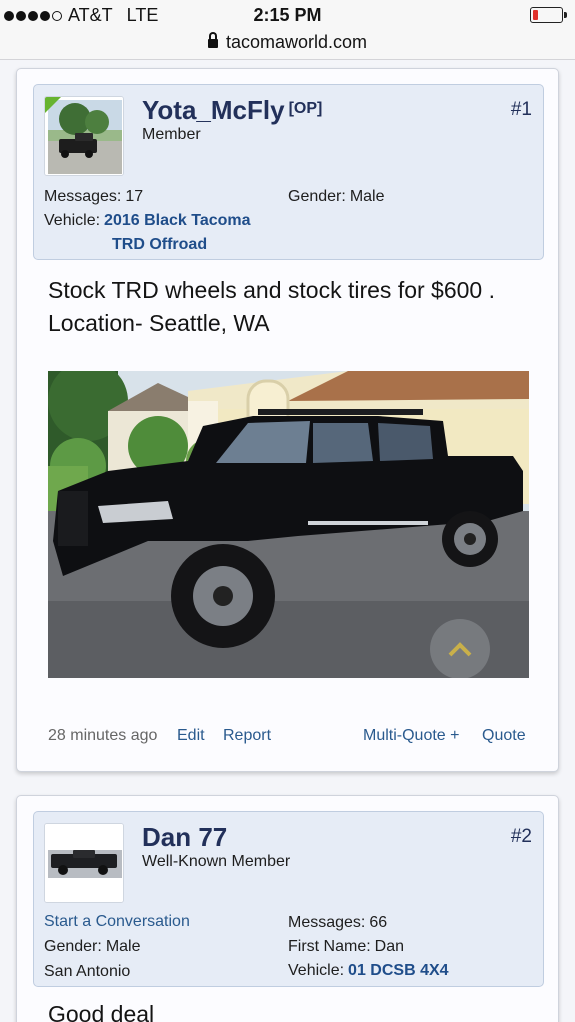 The image size is (575, 1022). Describe the element at coordinates (87, 971) in the screenshot. I see `location-text: San Antonio` at that location.